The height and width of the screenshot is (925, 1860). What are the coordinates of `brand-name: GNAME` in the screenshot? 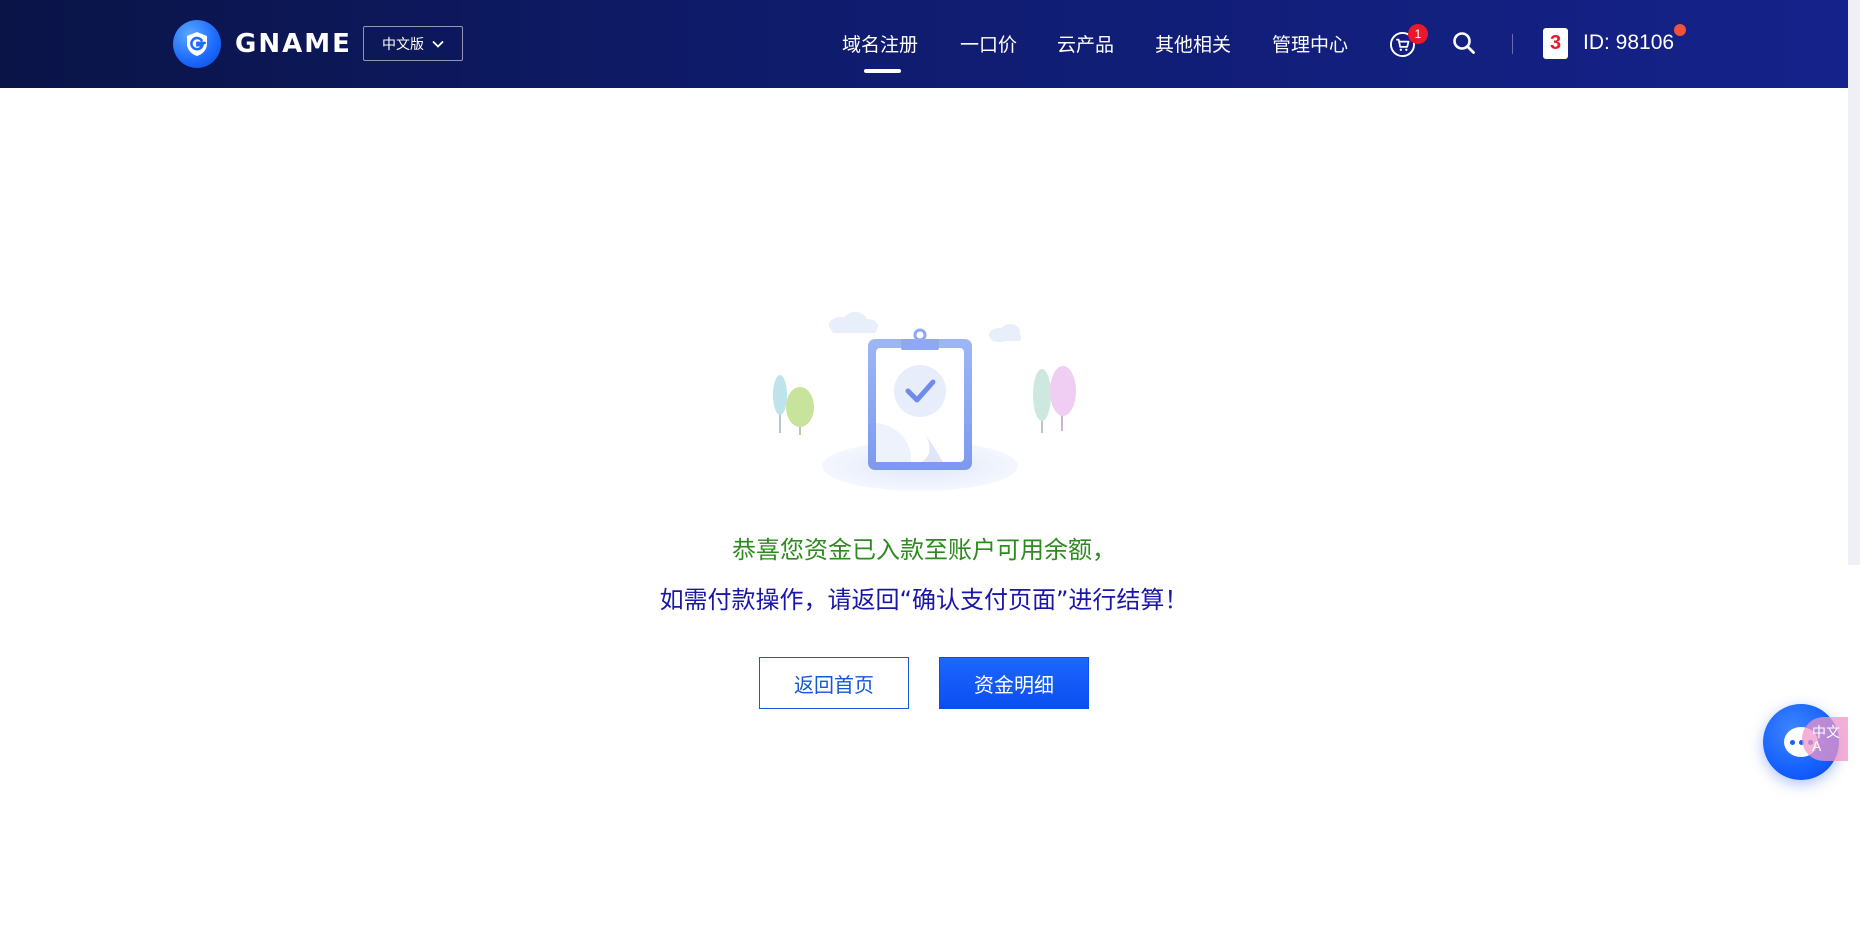 It's located at (293, 44).